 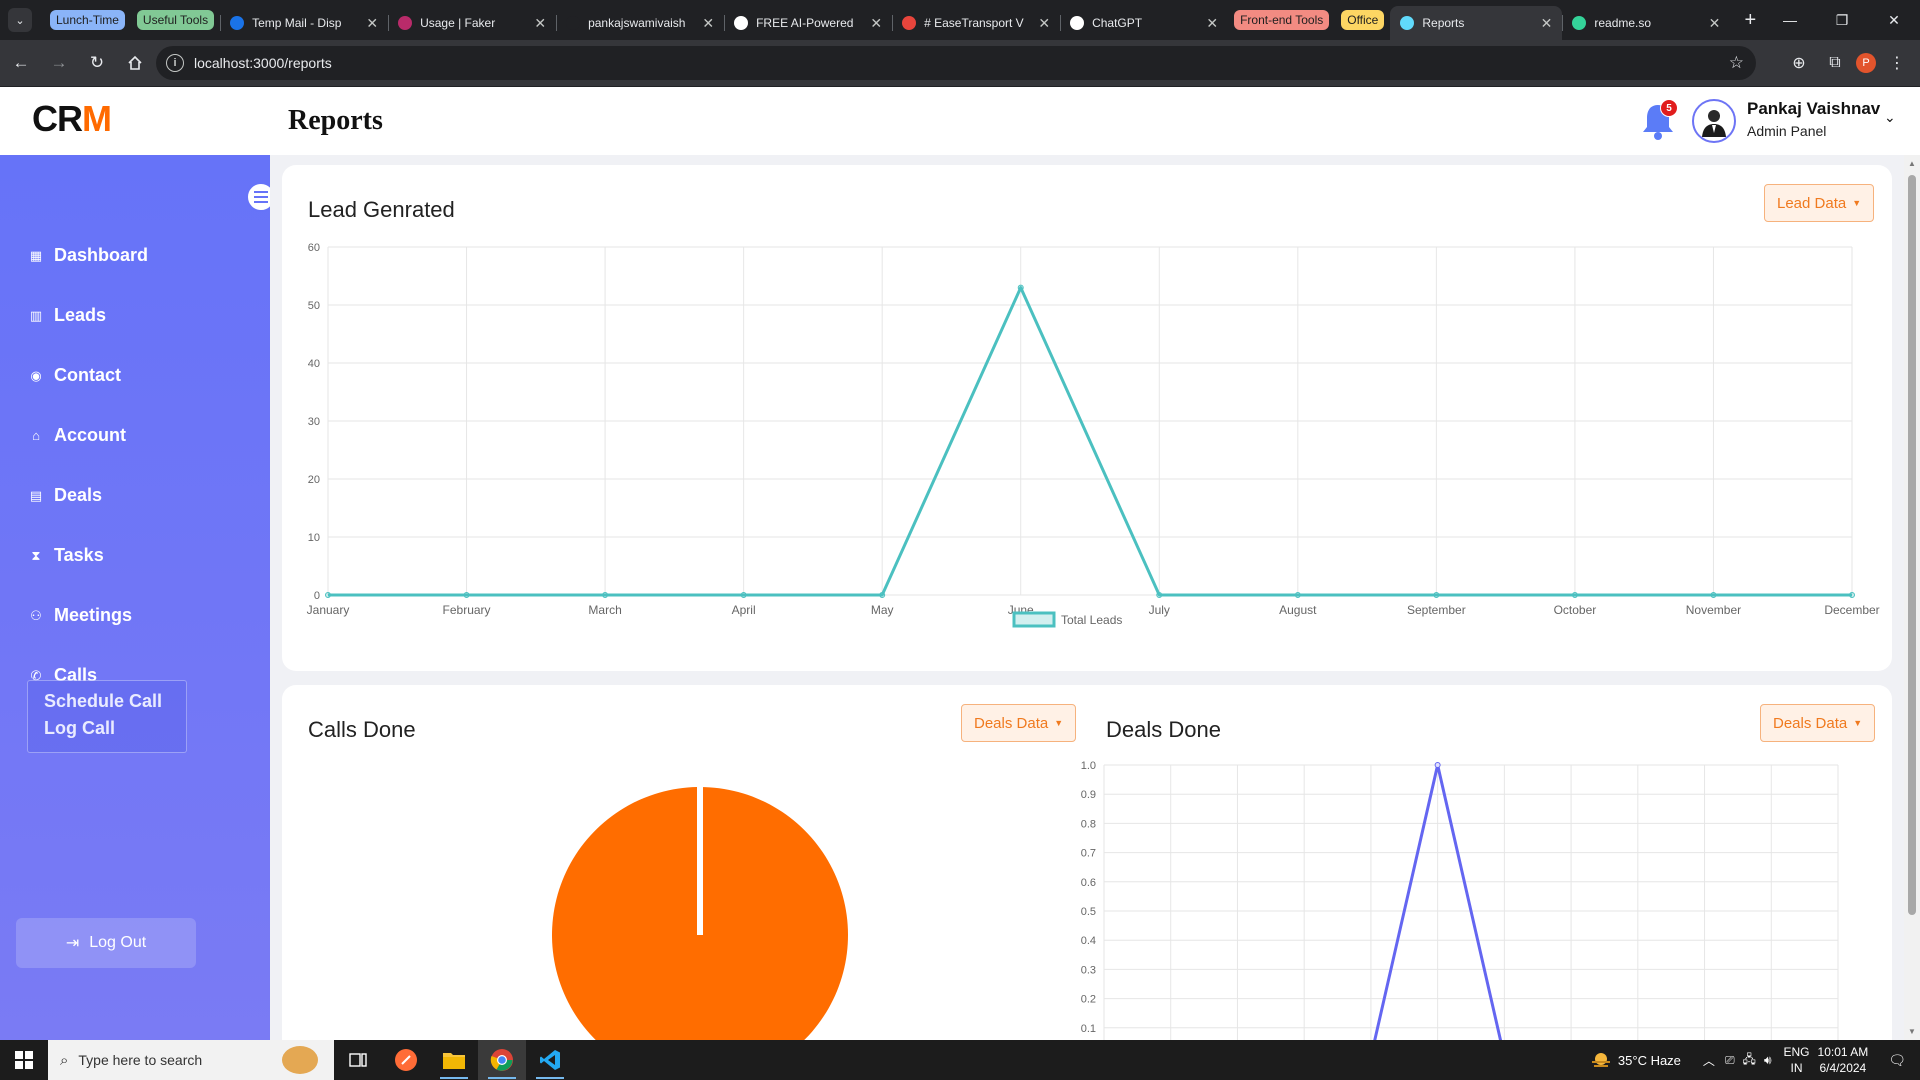 I want to click on page-scrollbar: ▲ ▼, so click(x=1912, y=597).